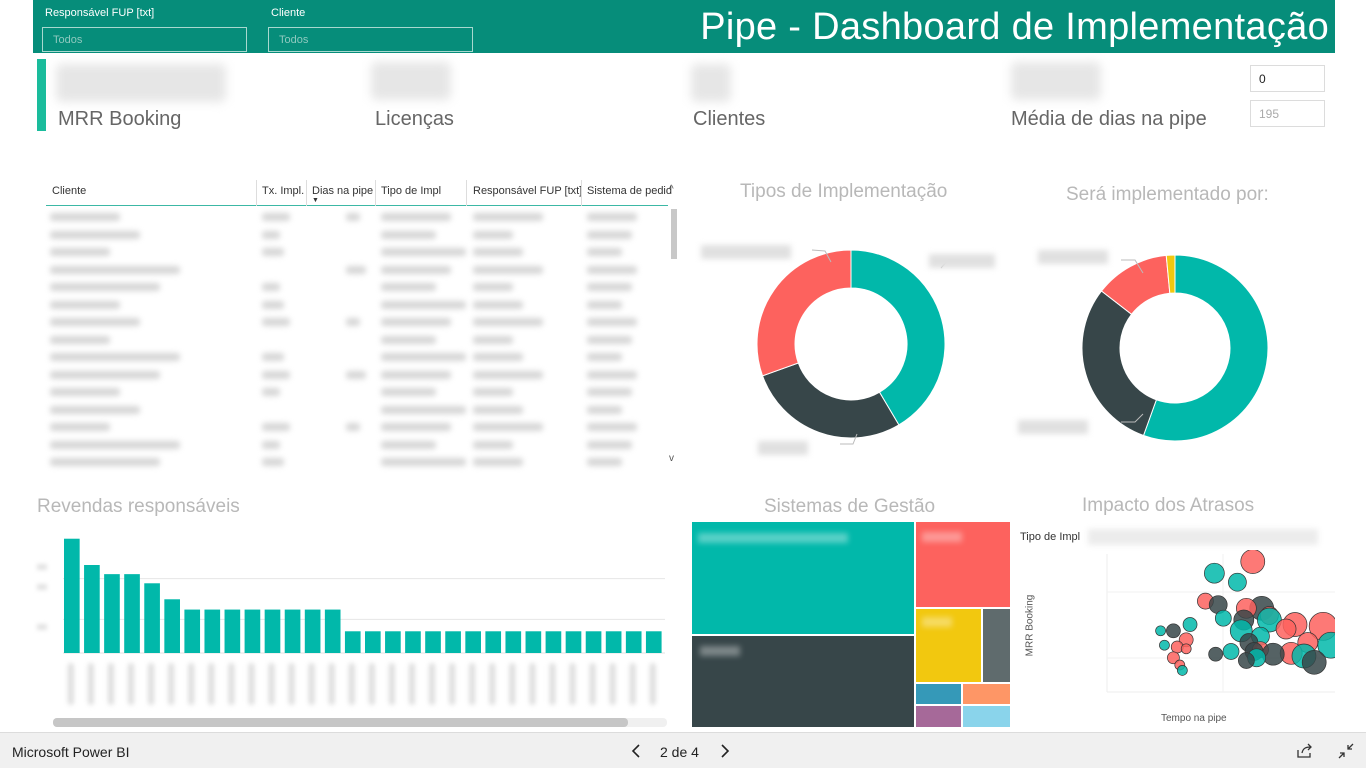  I want to click on column-header-tipo-impl: Tipo de Impl, so click(411, 191).